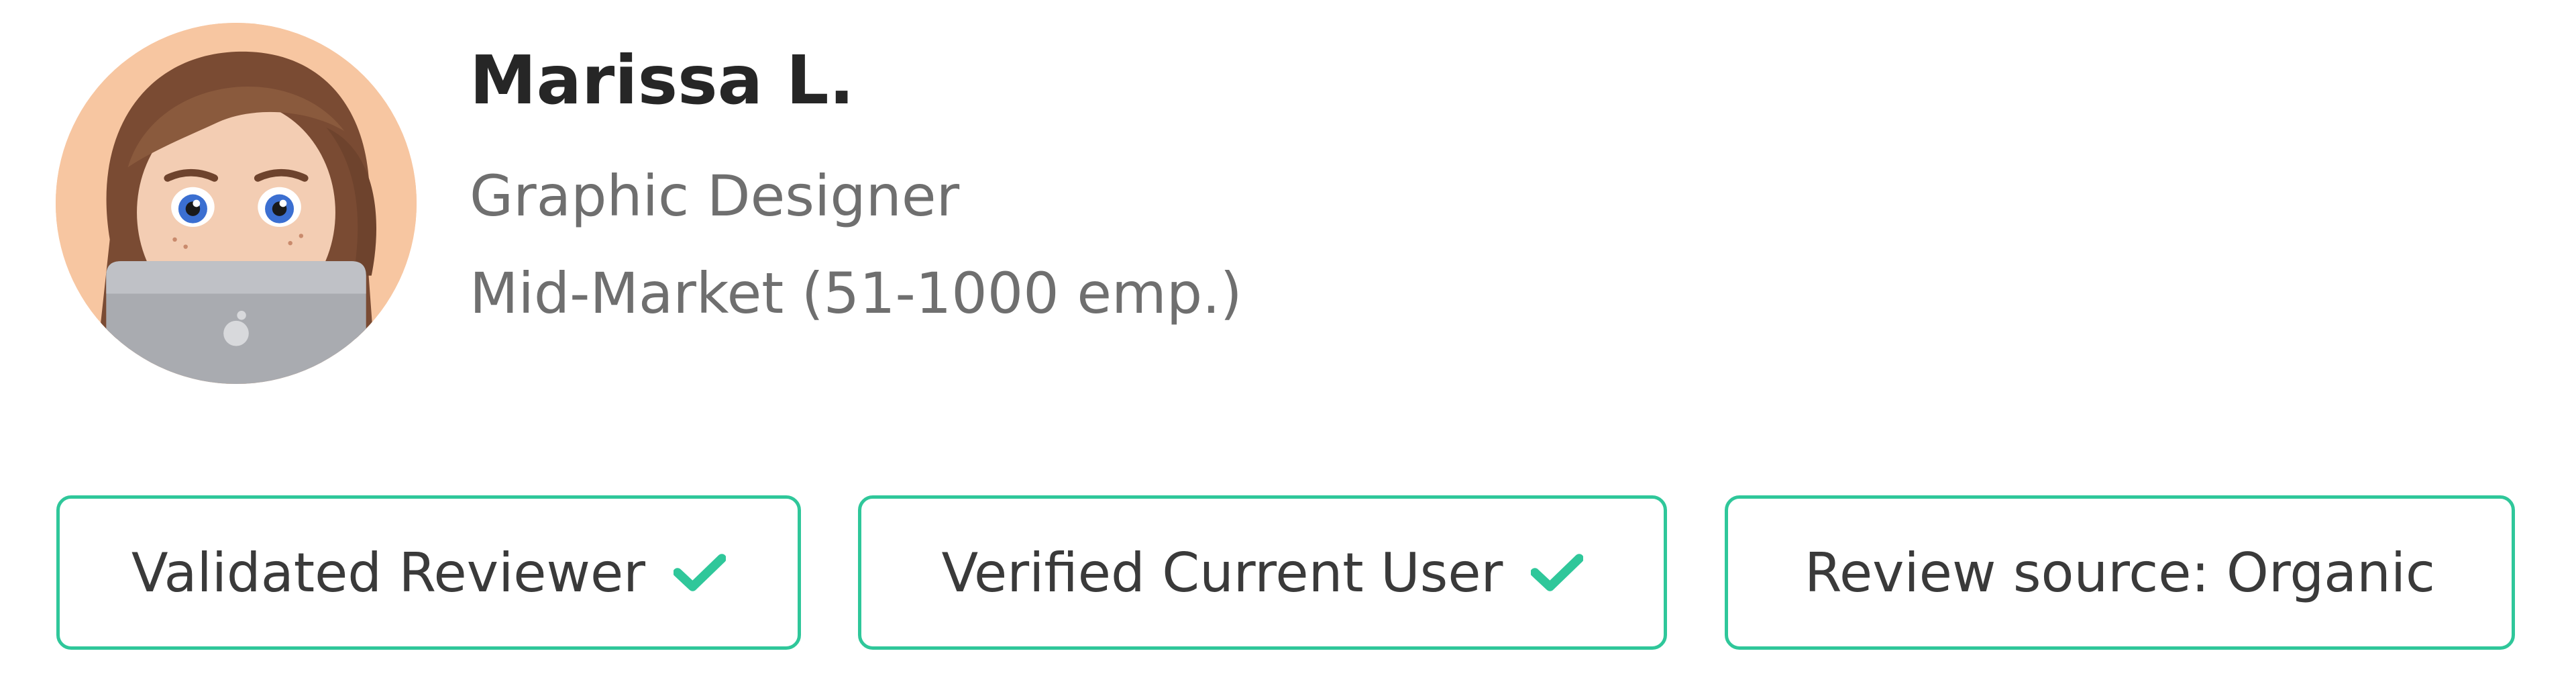  What do you see at coordinates (856, 293) in the screenshot?
I see `reviewer-company-segment: Mid-Market (51-1000 emp.)` at bounding box center [856, 293].